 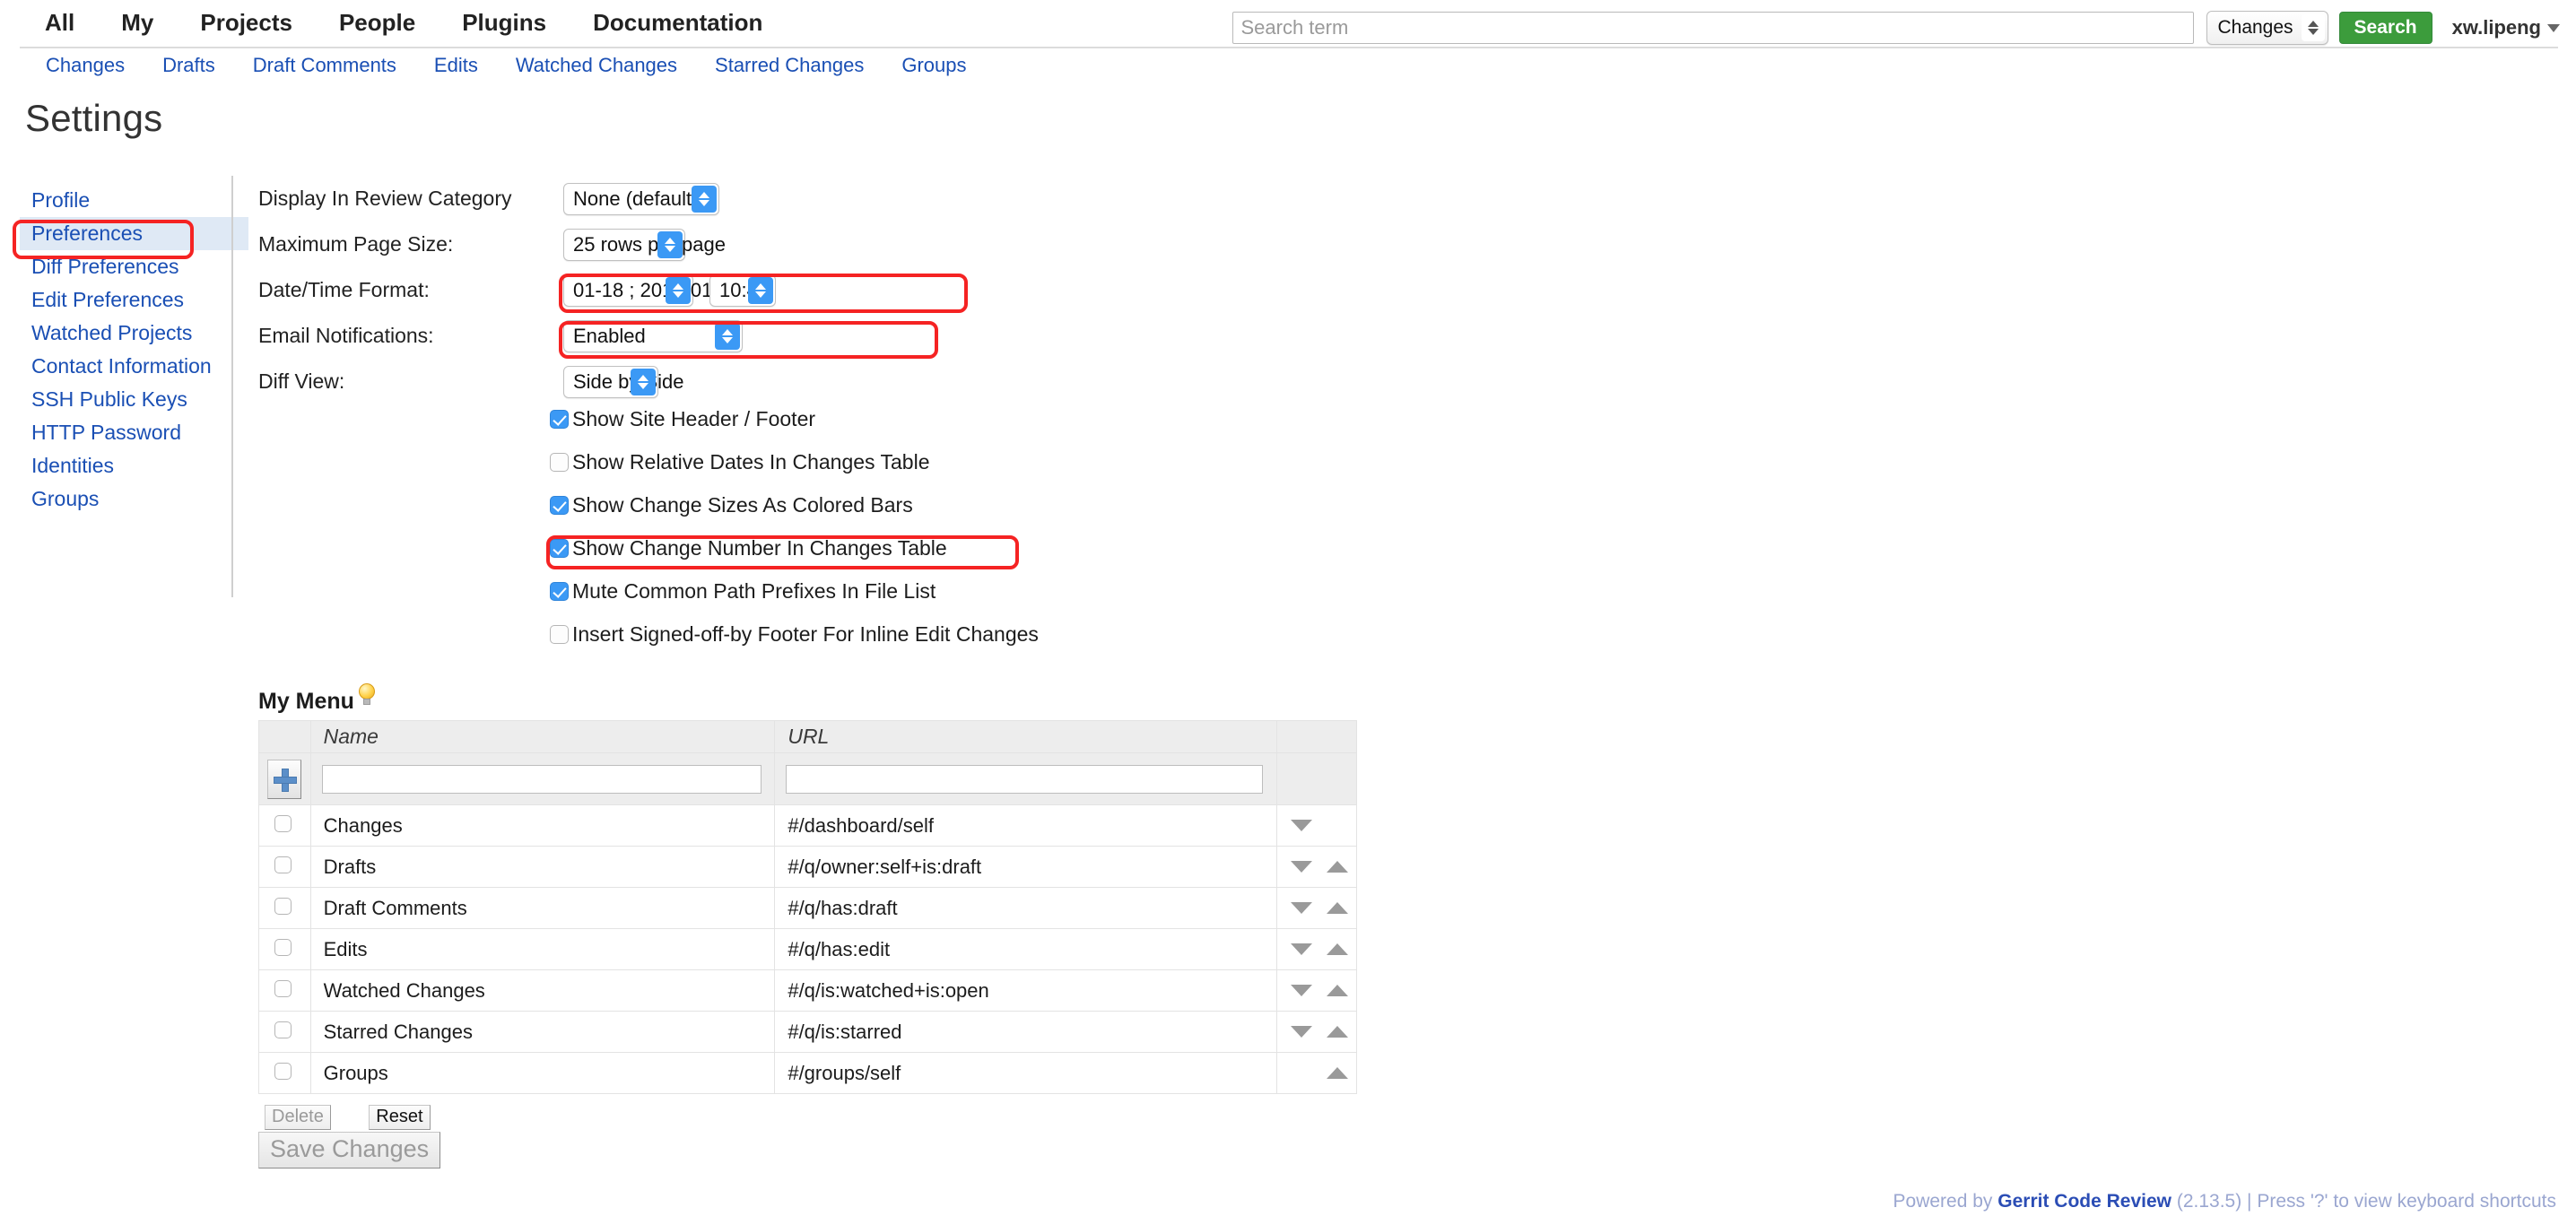 What do you see at coordinates (123, 432) in the screenshot?
I see `sidebar-item-http-password: HTTP Password` at bounding box center [123, 432].